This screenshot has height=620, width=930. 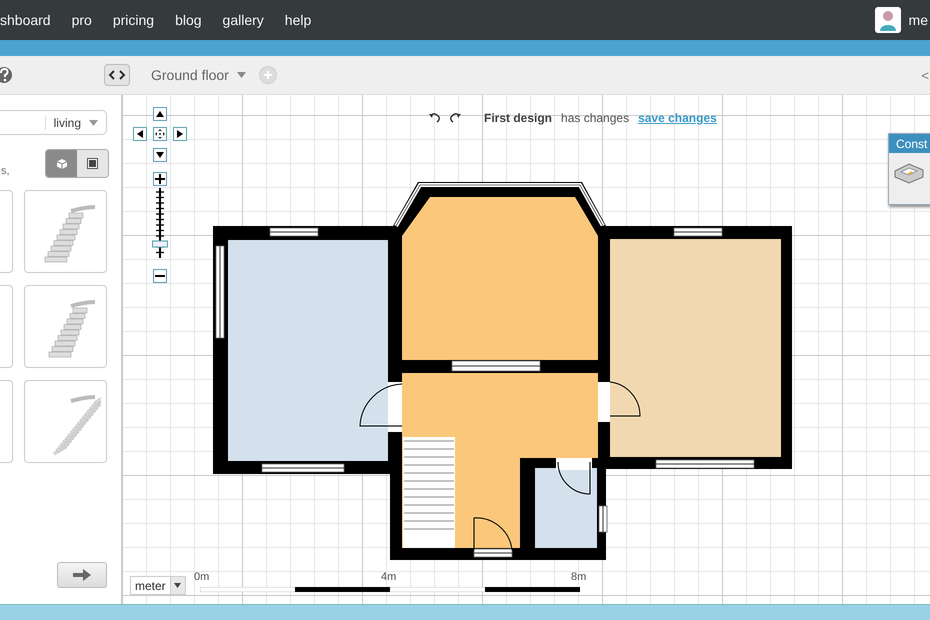 What do you see at coordinates (887, 20) in the screenshot?
I see `avatar-icon` at bounding box center [887, 20].